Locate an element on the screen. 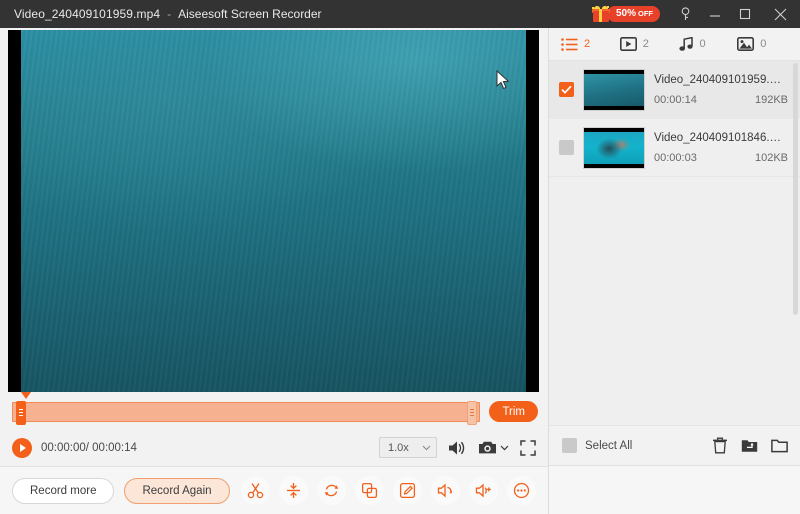 The width and height of the screenshot is (800, 514). check-icon is located at coordinates (566, 89).